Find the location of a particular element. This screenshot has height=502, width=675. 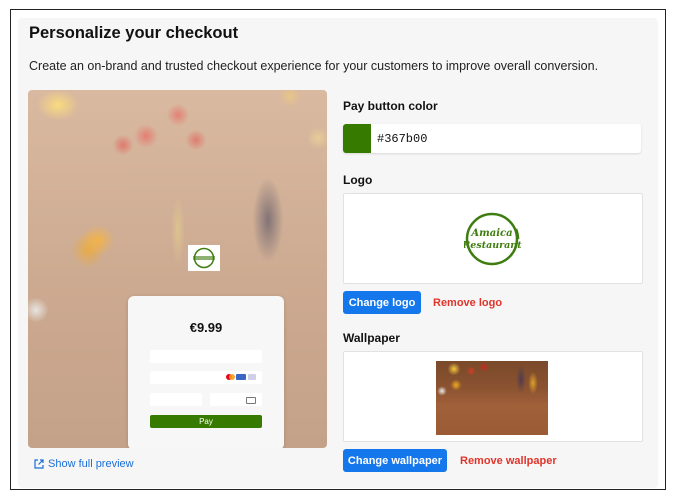

card-brand-icons is located at coordinates (241, 377).